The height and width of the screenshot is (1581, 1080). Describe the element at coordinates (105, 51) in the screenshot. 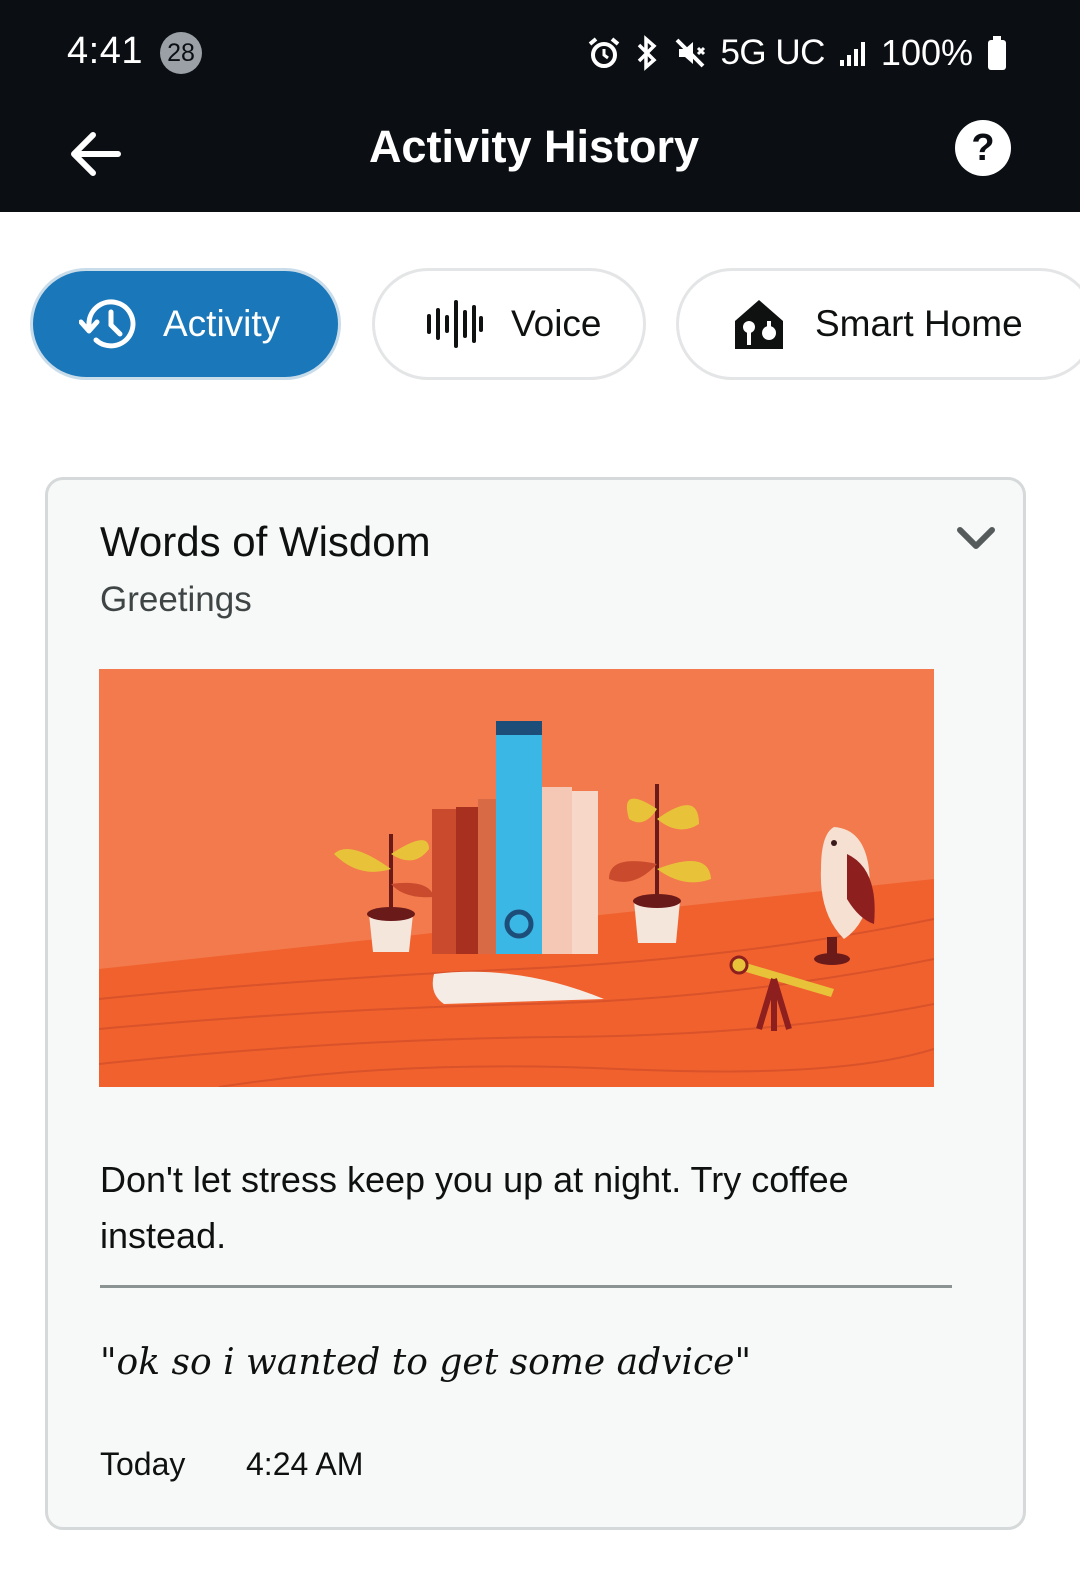

I see `status-time: 4:41` at that location.